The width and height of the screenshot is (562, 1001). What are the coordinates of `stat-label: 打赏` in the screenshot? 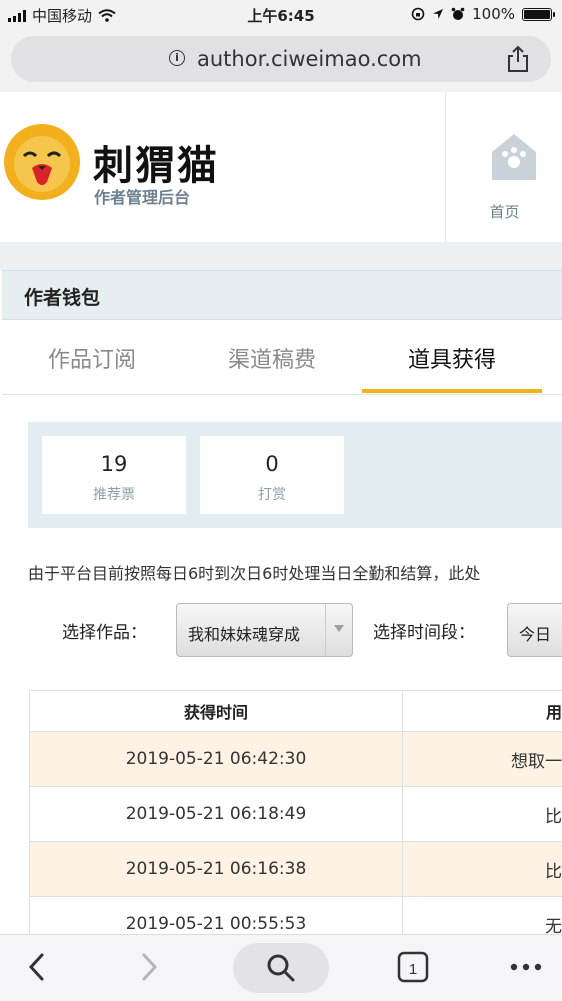 It's located at (272, 495).